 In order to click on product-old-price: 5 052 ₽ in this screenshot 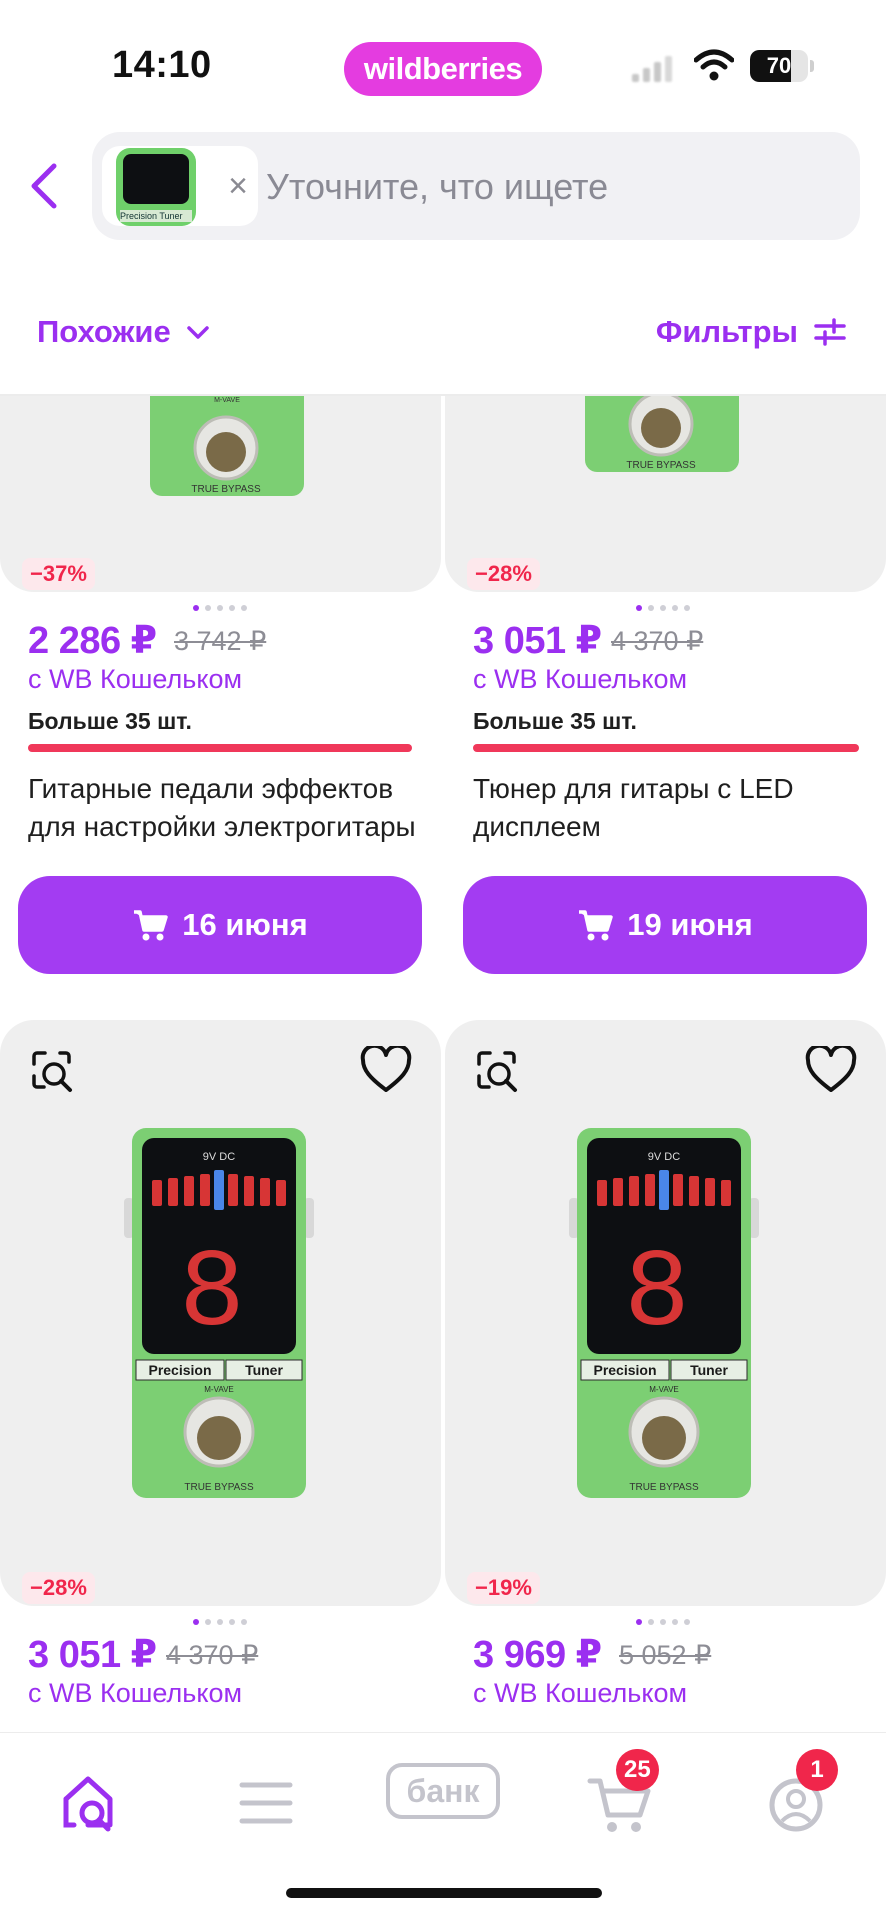, I will do `click(665, 1655)`.